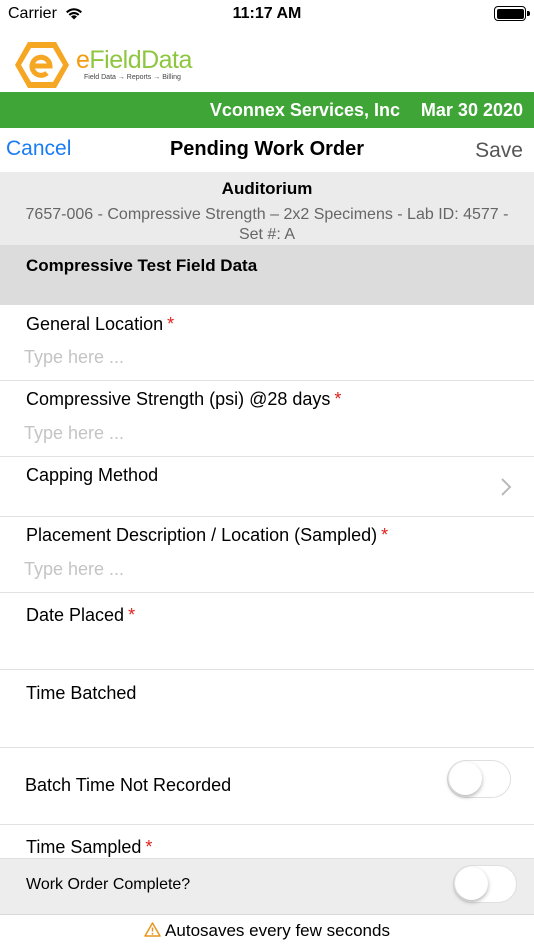 The height and width of the screenshot is (950, 534). Describe the element at coordinates (92, 475) in the screenshot. I see `capping-method-label: Capping Method` at that location.